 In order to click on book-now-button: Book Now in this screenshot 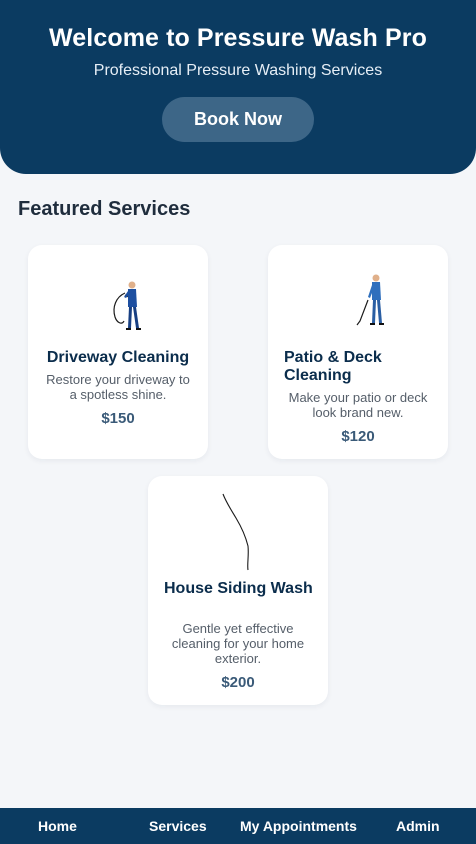, I will do `click(238, 119)`.